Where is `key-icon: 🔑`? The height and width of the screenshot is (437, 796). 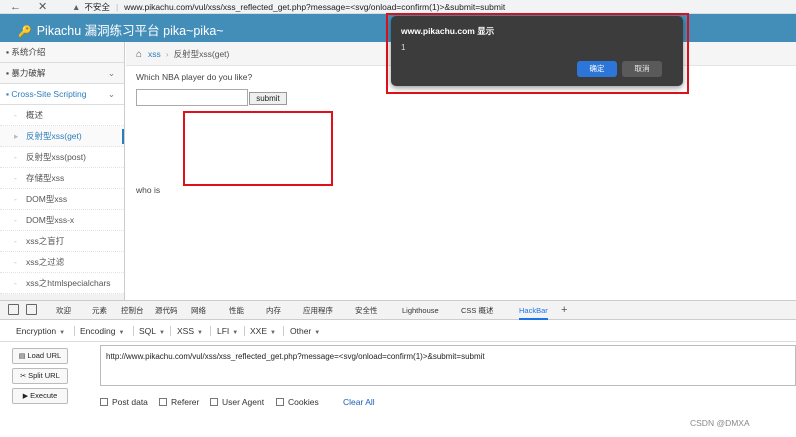
key-icon: 🔑 is located at coordinates (25, 32).